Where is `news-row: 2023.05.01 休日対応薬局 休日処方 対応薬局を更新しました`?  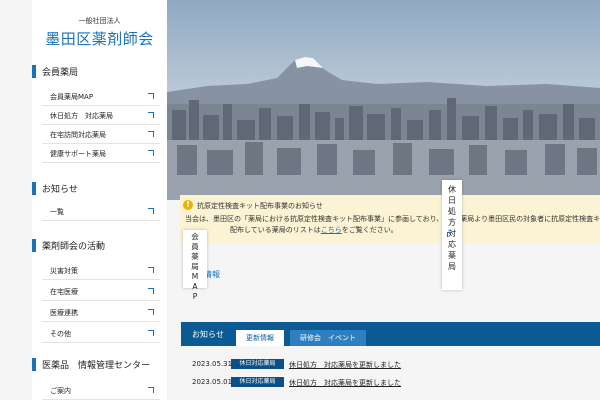
news-row: 2023.05.01 休日対応薬局 休日処方 対応薬局を更新しました is located at coordinates (390, 383).